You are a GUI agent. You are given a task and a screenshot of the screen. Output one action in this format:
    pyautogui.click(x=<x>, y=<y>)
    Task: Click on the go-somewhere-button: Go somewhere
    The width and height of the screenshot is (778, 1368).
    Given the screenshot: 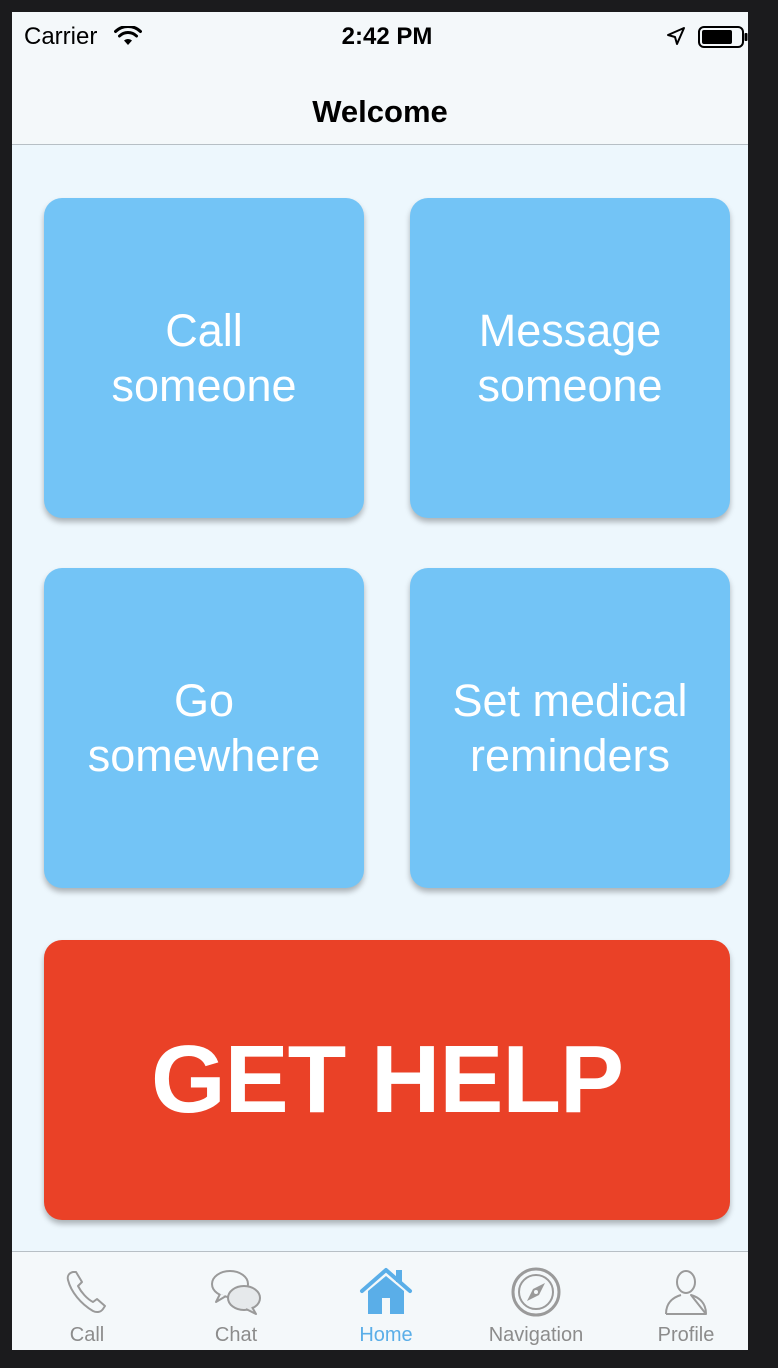 What is the action you would take?
    pyautogui.click(x=204, y=728)
    